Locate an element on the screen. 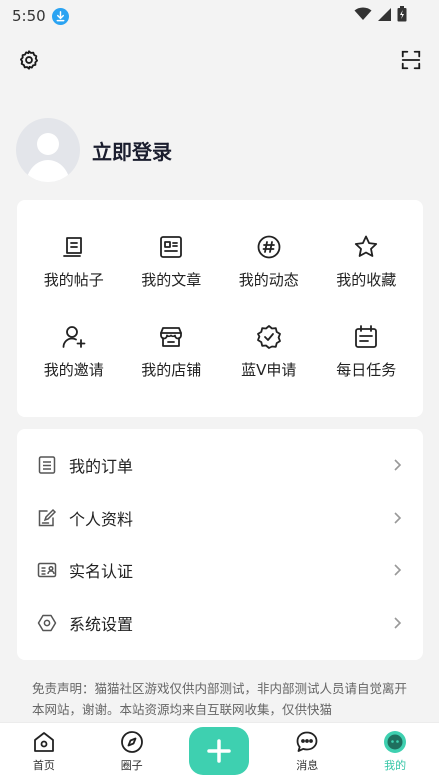 The image size is (439, 780). publish-button is located at coordinates (219, 751).